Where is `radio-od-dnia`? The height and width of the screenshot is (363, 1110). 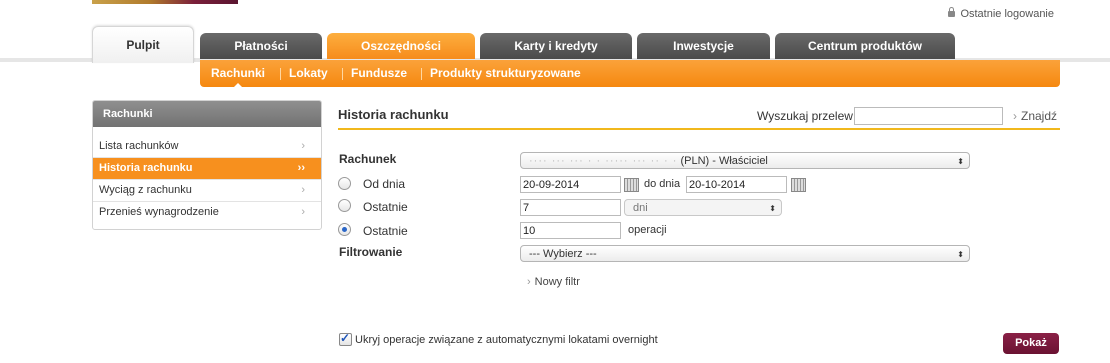 radio-od-dnia is located at coordinates (344, 183).